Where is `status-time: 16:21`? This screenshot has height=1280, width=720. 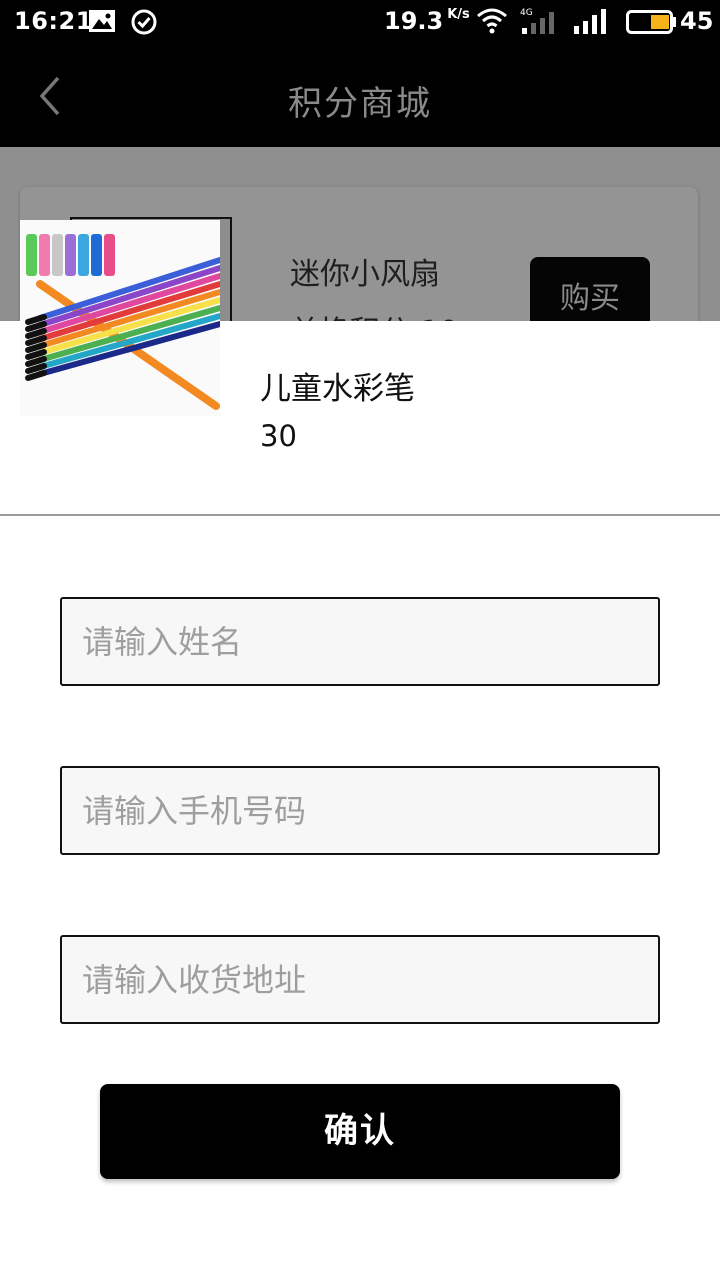
status-time: 16:21 is located at coordinates (53, 21).